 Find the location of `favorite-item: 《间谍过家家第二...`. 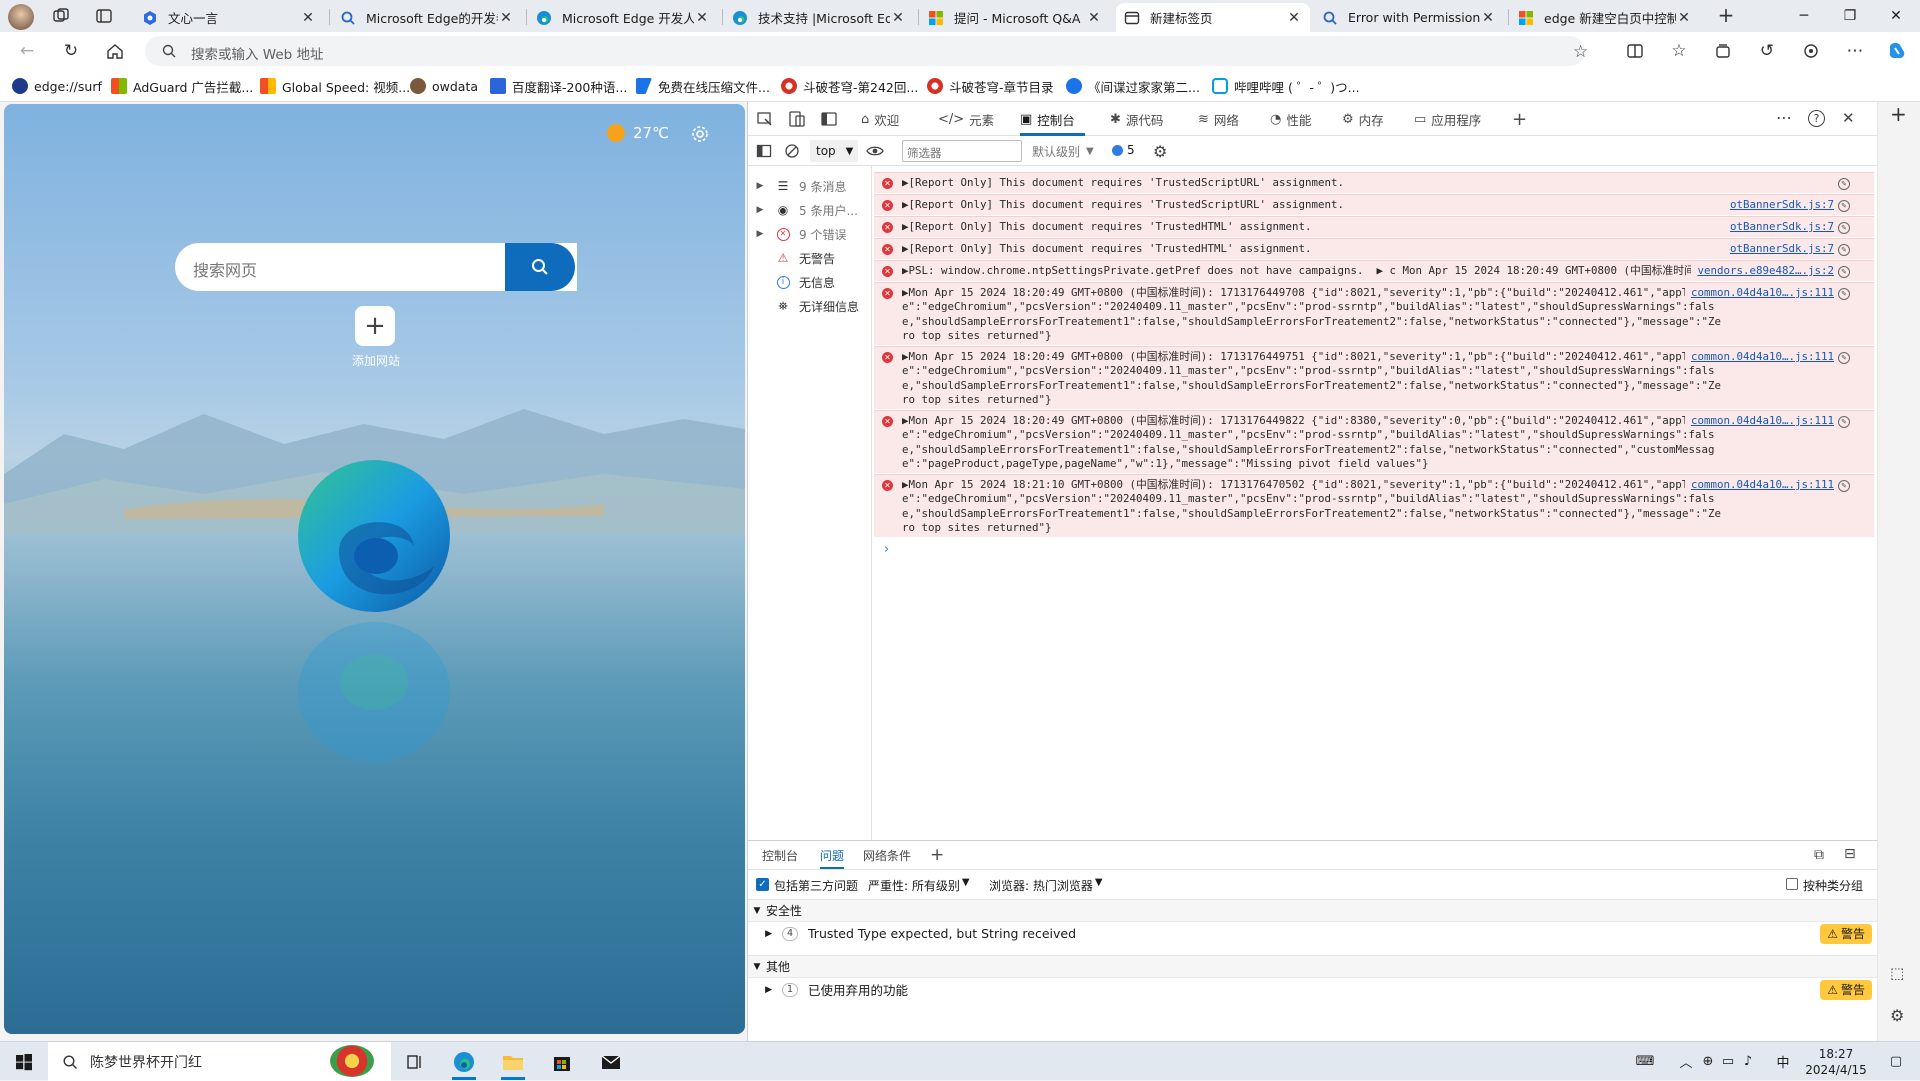

favorite-item: 《间谍过家家第二... is located at coordinates (1133, 86).